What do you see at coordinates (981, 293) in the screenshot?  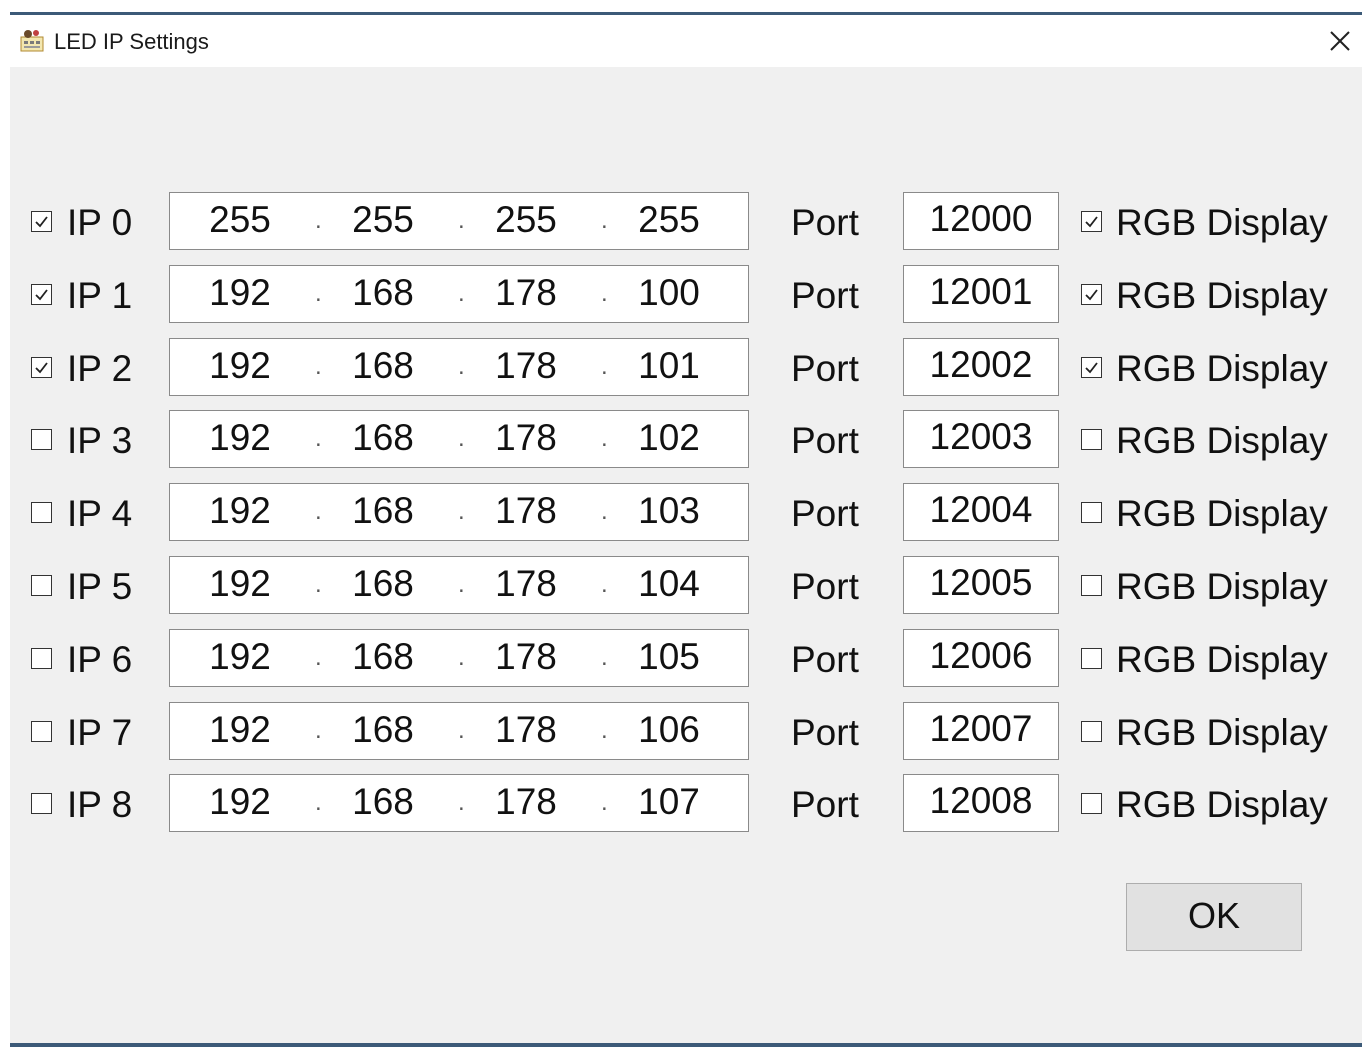 I see `port-input: 12001` at bounding box center [981, 293].